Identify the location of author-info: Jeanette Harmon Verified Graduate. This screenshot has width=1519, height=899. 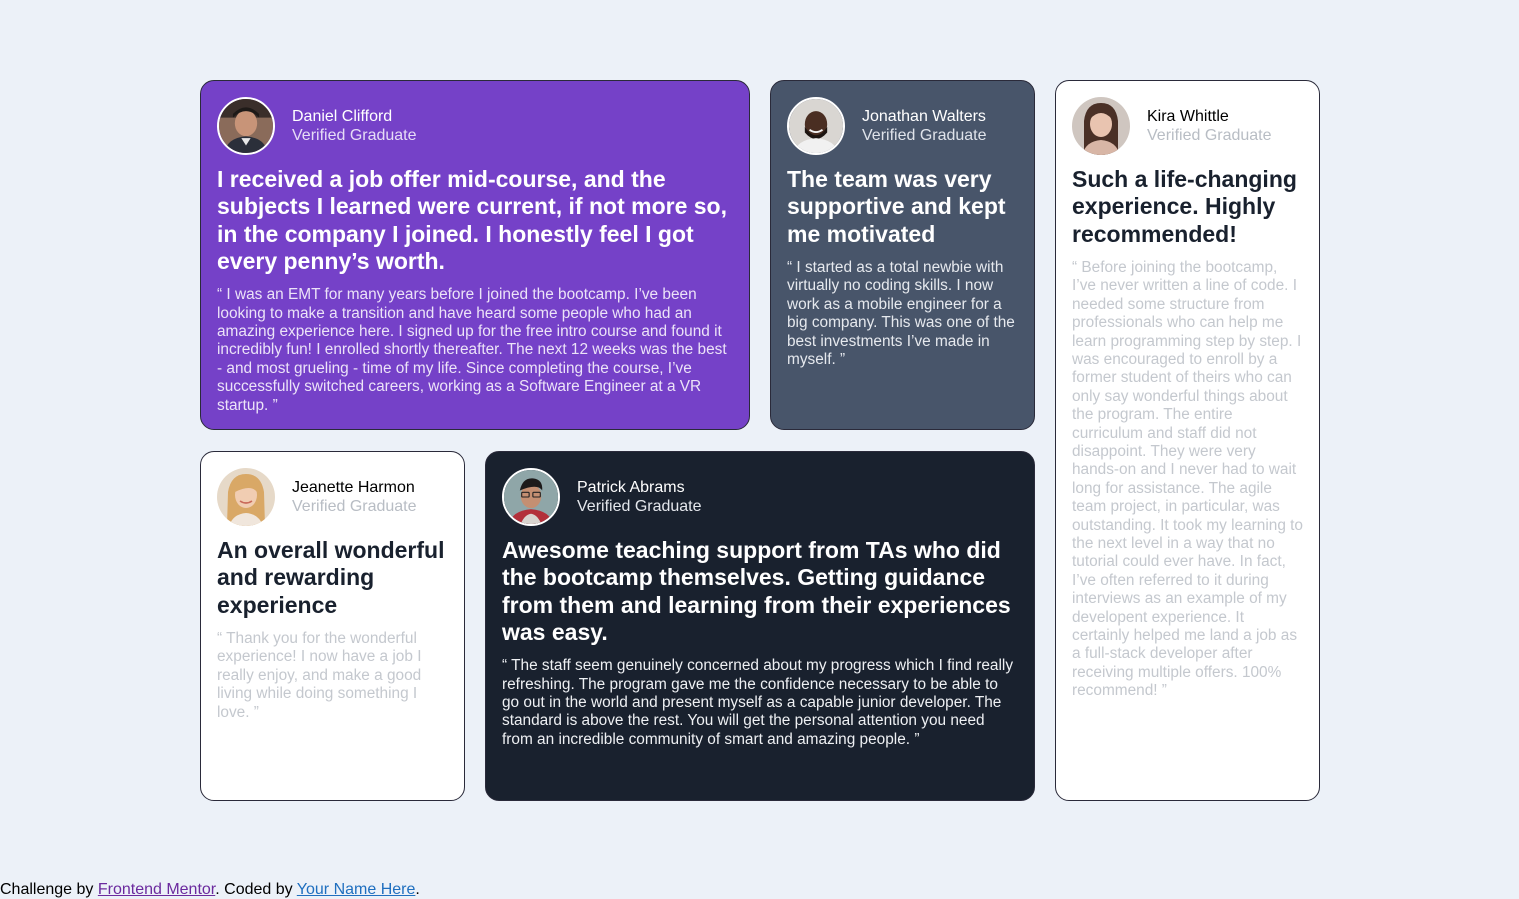
(354, 497).